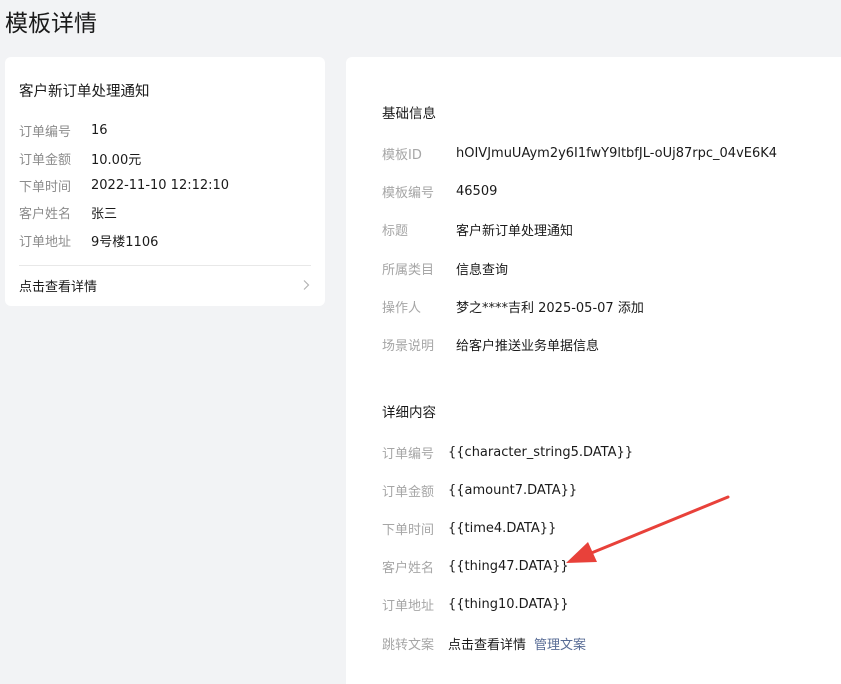 The height and width of the screenshot is (684, 841). I want to click on info-row-scenario: 场景说明 给客户推送业务单据信息, so click(490, 344).